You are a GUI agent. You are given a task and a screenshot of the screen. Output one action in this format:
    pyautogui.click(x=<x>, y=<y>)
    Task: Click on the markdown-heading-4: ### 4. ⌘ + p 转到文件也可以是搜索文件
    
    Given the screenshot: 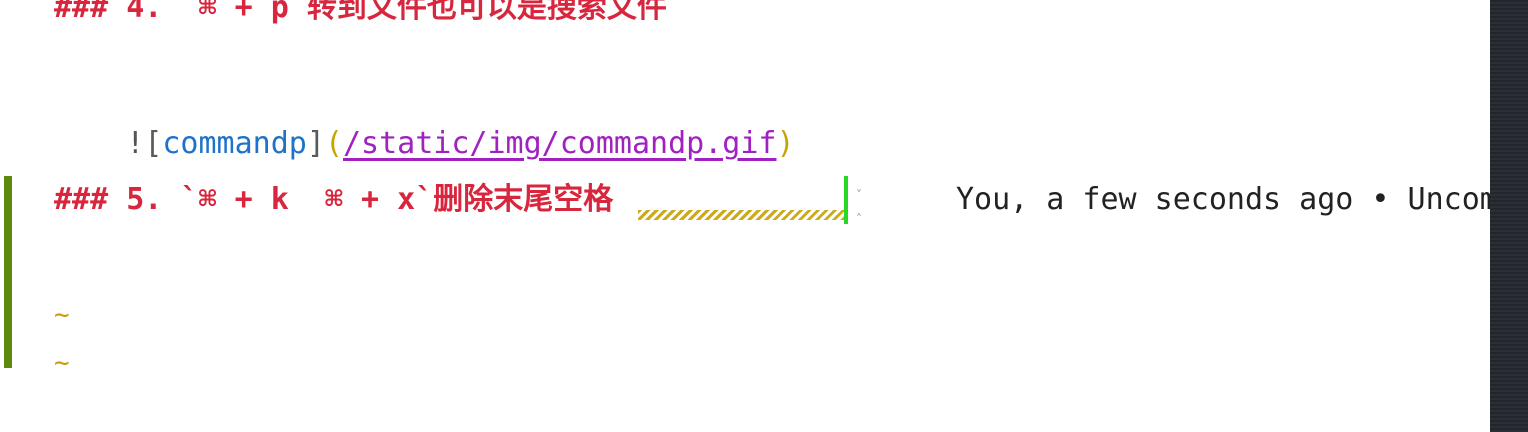 What is the action you would take?
    pyautogui.click(x=360, y=14)
    